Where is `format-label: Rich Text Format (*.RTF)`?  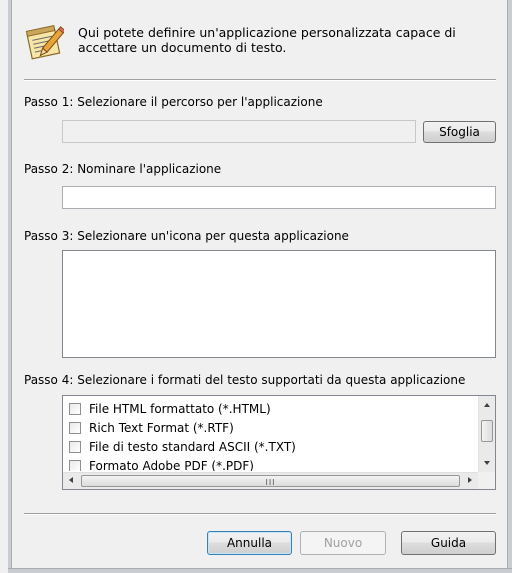 format-label: Rich Text Format (*.RTF) is located at coordinates (161, 428).